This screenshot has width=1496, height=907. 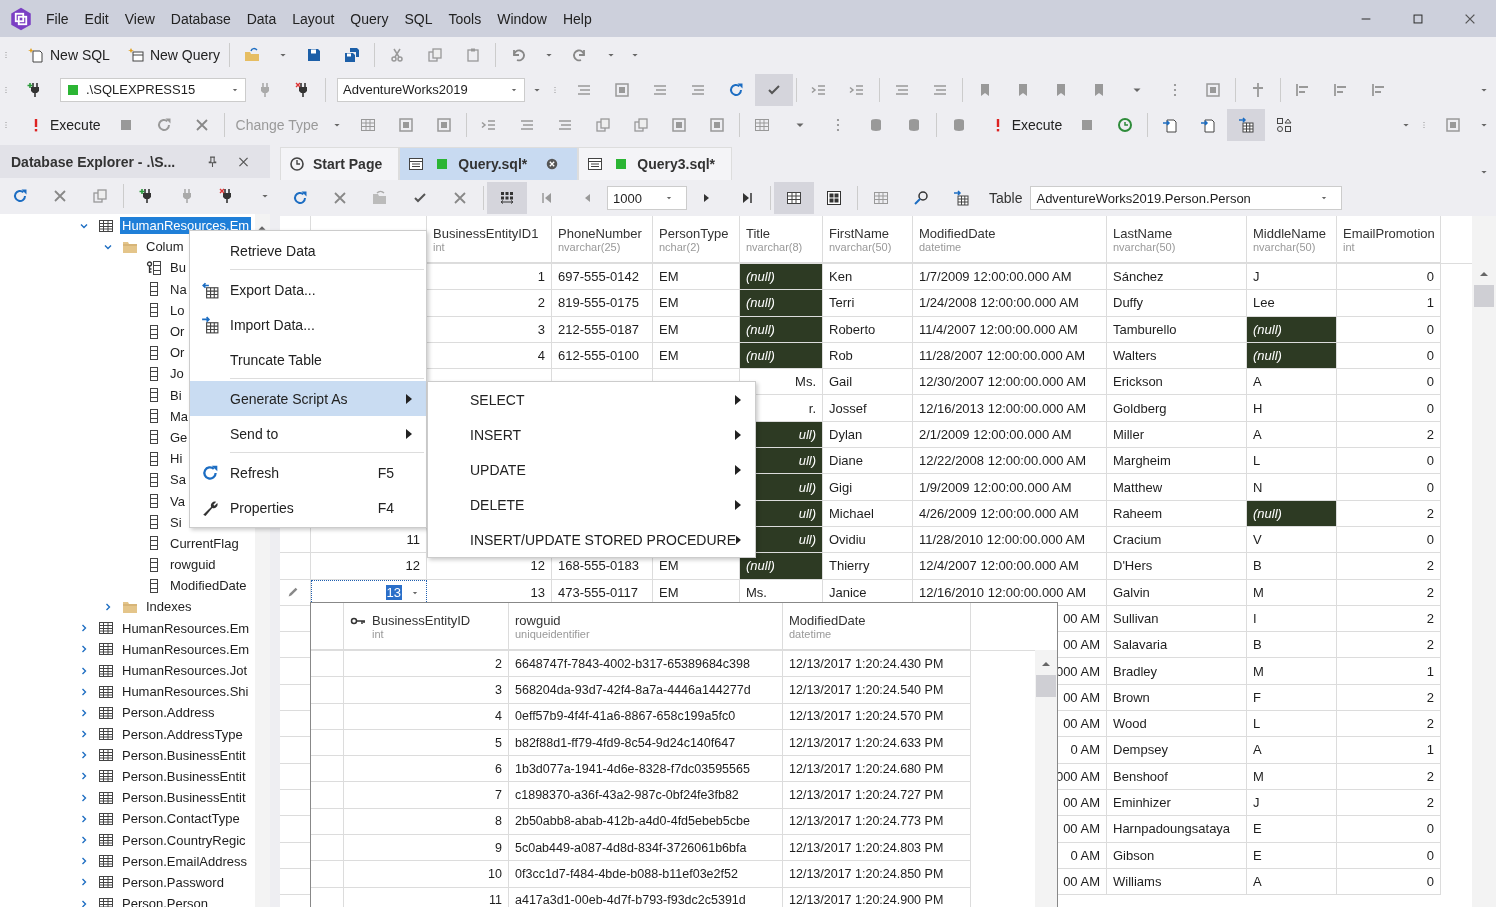 What do you see at coordinates (1208, 124) in the screenshot?
I see `import-icon` at bounding box center [1208, 124].